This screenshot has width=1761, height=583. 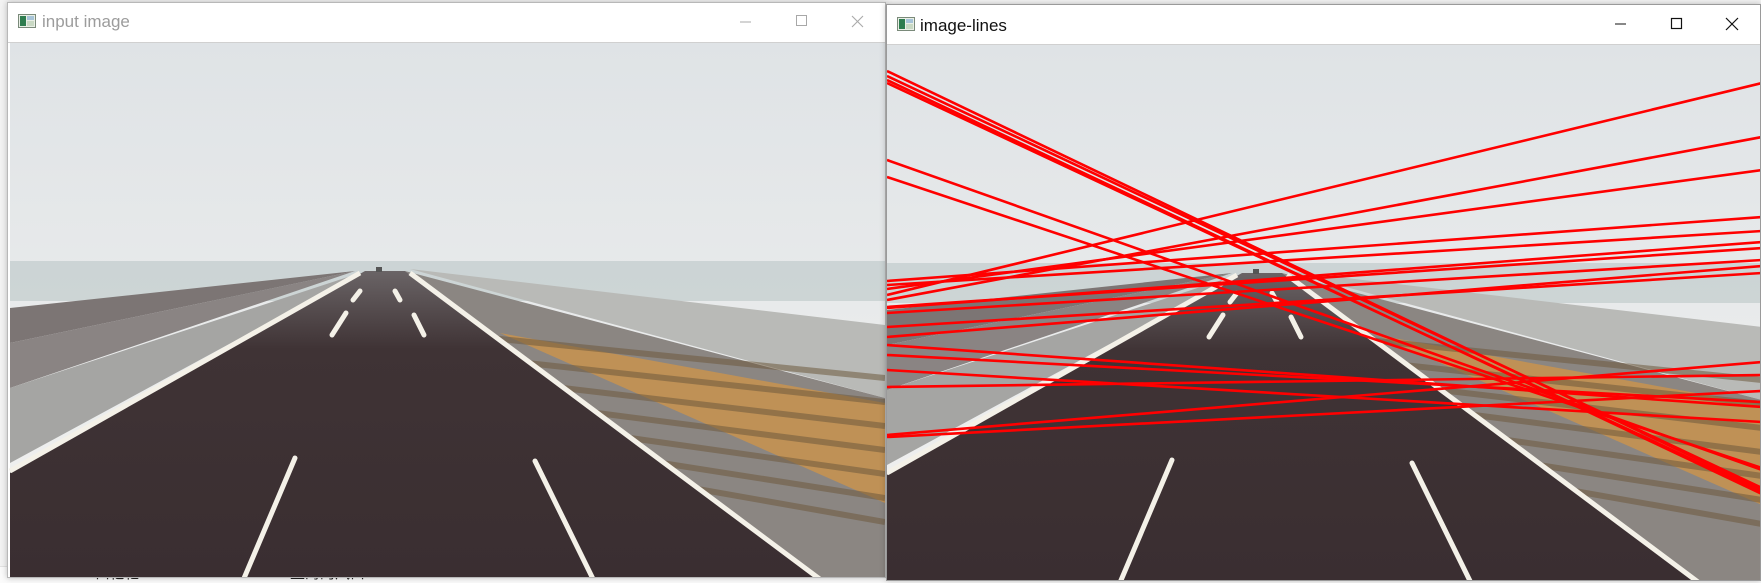 What do you see at coordinates (446, 22) in the screenshot?
I see `title-bar: input image` at bounding box center [446, 22].